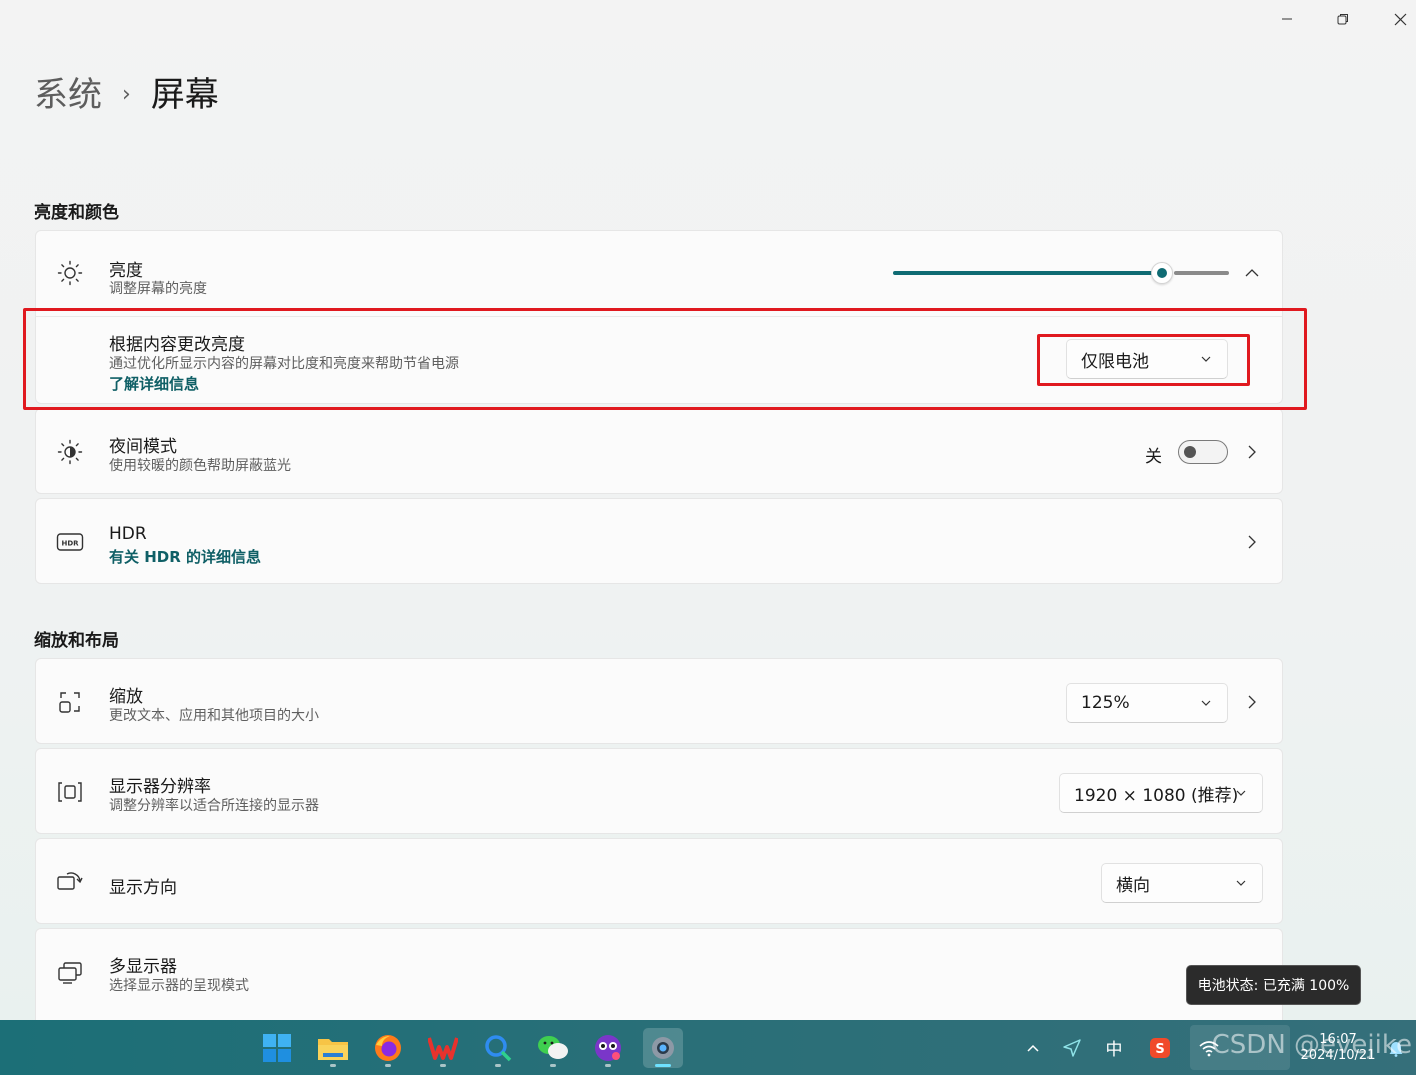 Image resolution: width=1416 pixels, height=1075 pixels. Describe the element at coordinates (663, 1048) in the screenshot. I see `settings-icon` at that location.